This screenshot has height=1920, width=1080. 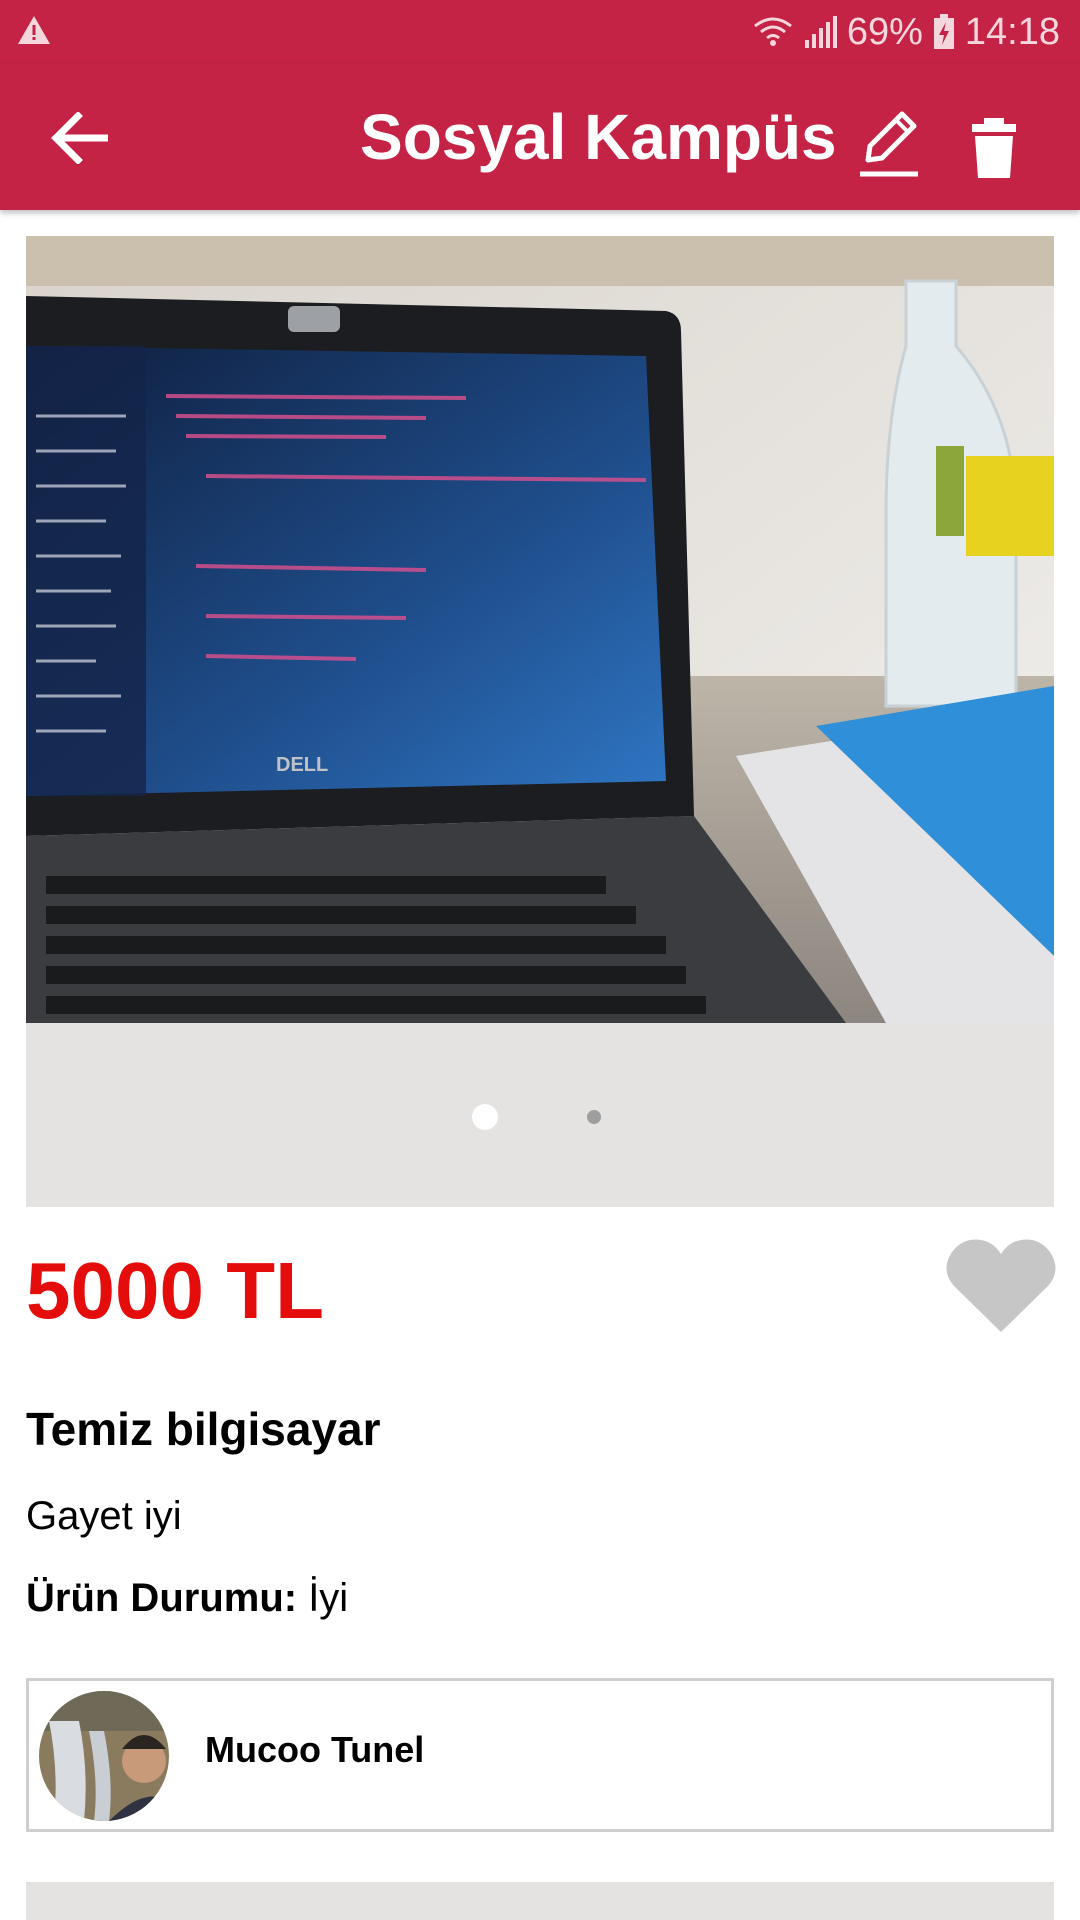 I want to click on back-button, so click(x=80, y=138).